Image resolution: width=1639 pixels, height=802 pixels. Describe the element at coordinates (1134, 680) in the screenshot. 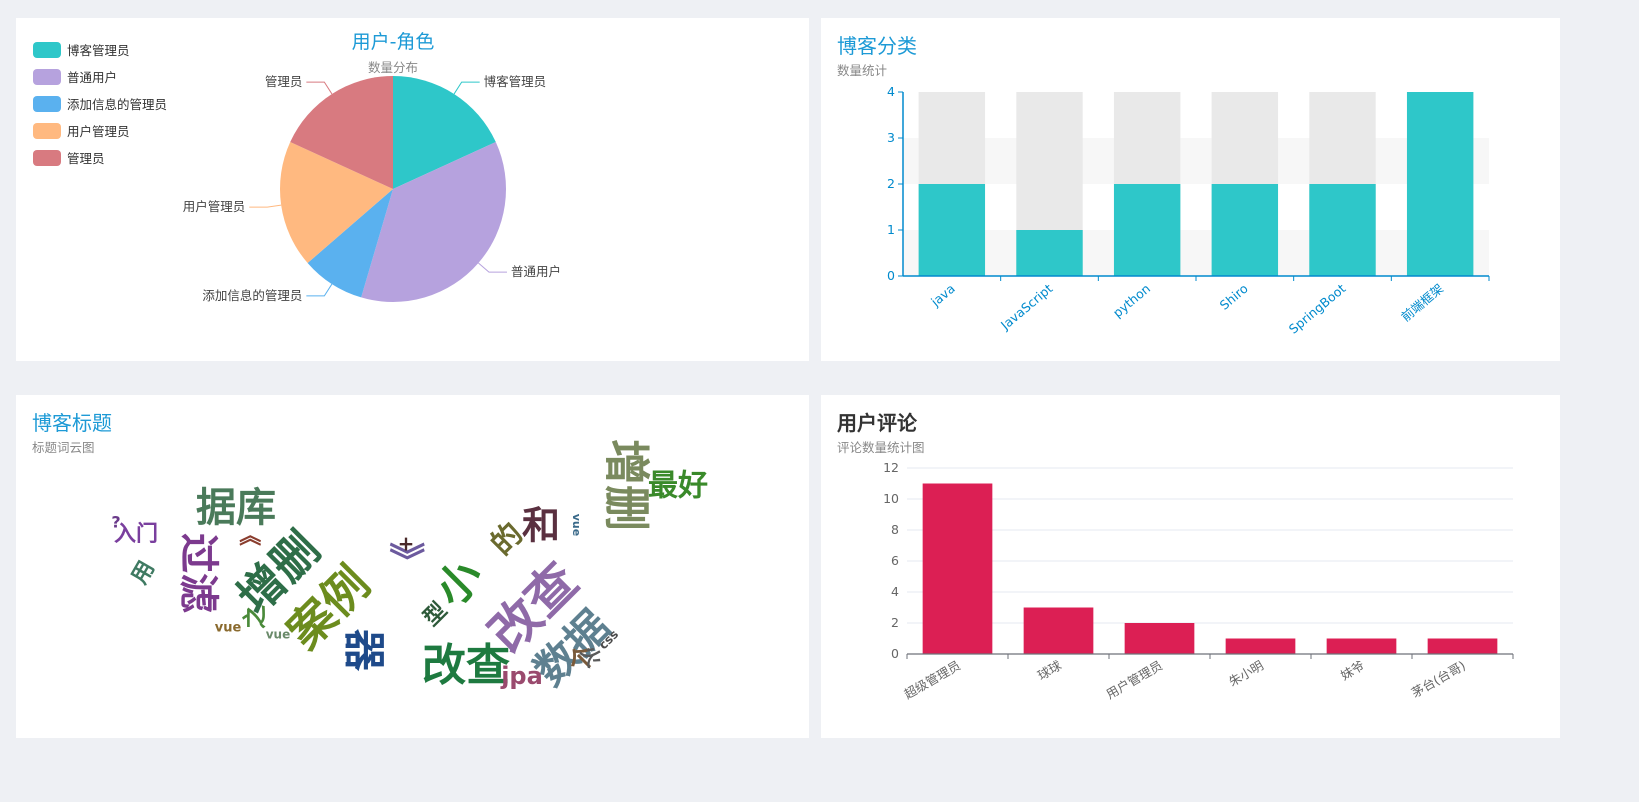

I see `x-tick-label: 用户管理员` at that location.